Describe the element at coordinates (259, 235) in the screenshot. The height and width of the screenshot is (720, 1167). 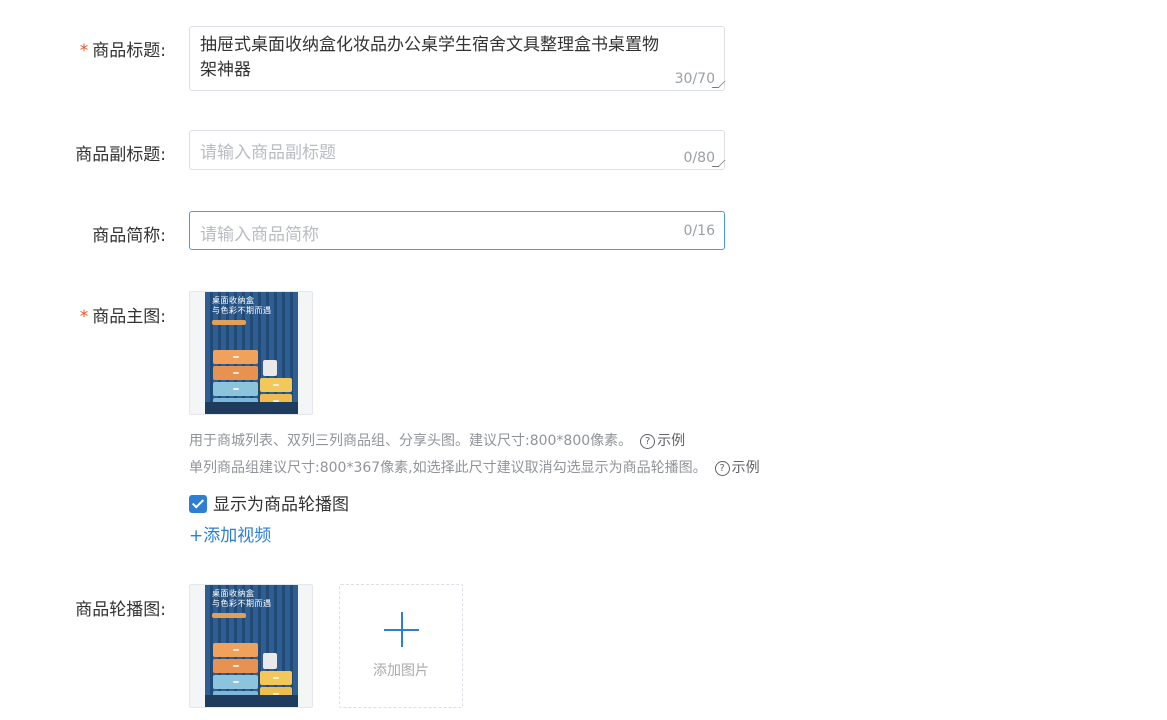
I see `product-short-name-placeholder: 请输入商品简称` at that location.